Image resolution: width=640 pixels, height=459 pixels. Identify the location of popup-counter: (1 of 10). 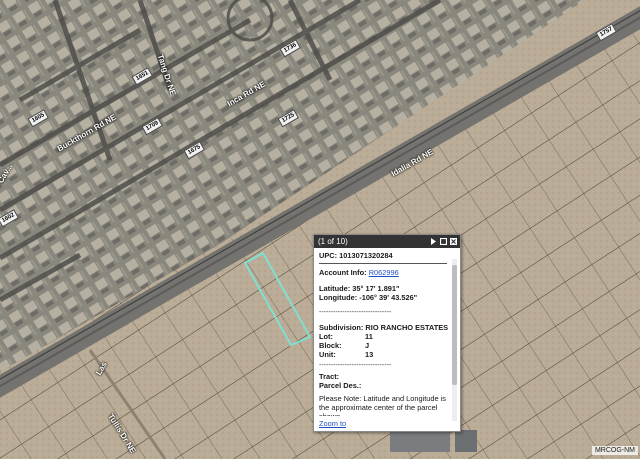
(333, 241).